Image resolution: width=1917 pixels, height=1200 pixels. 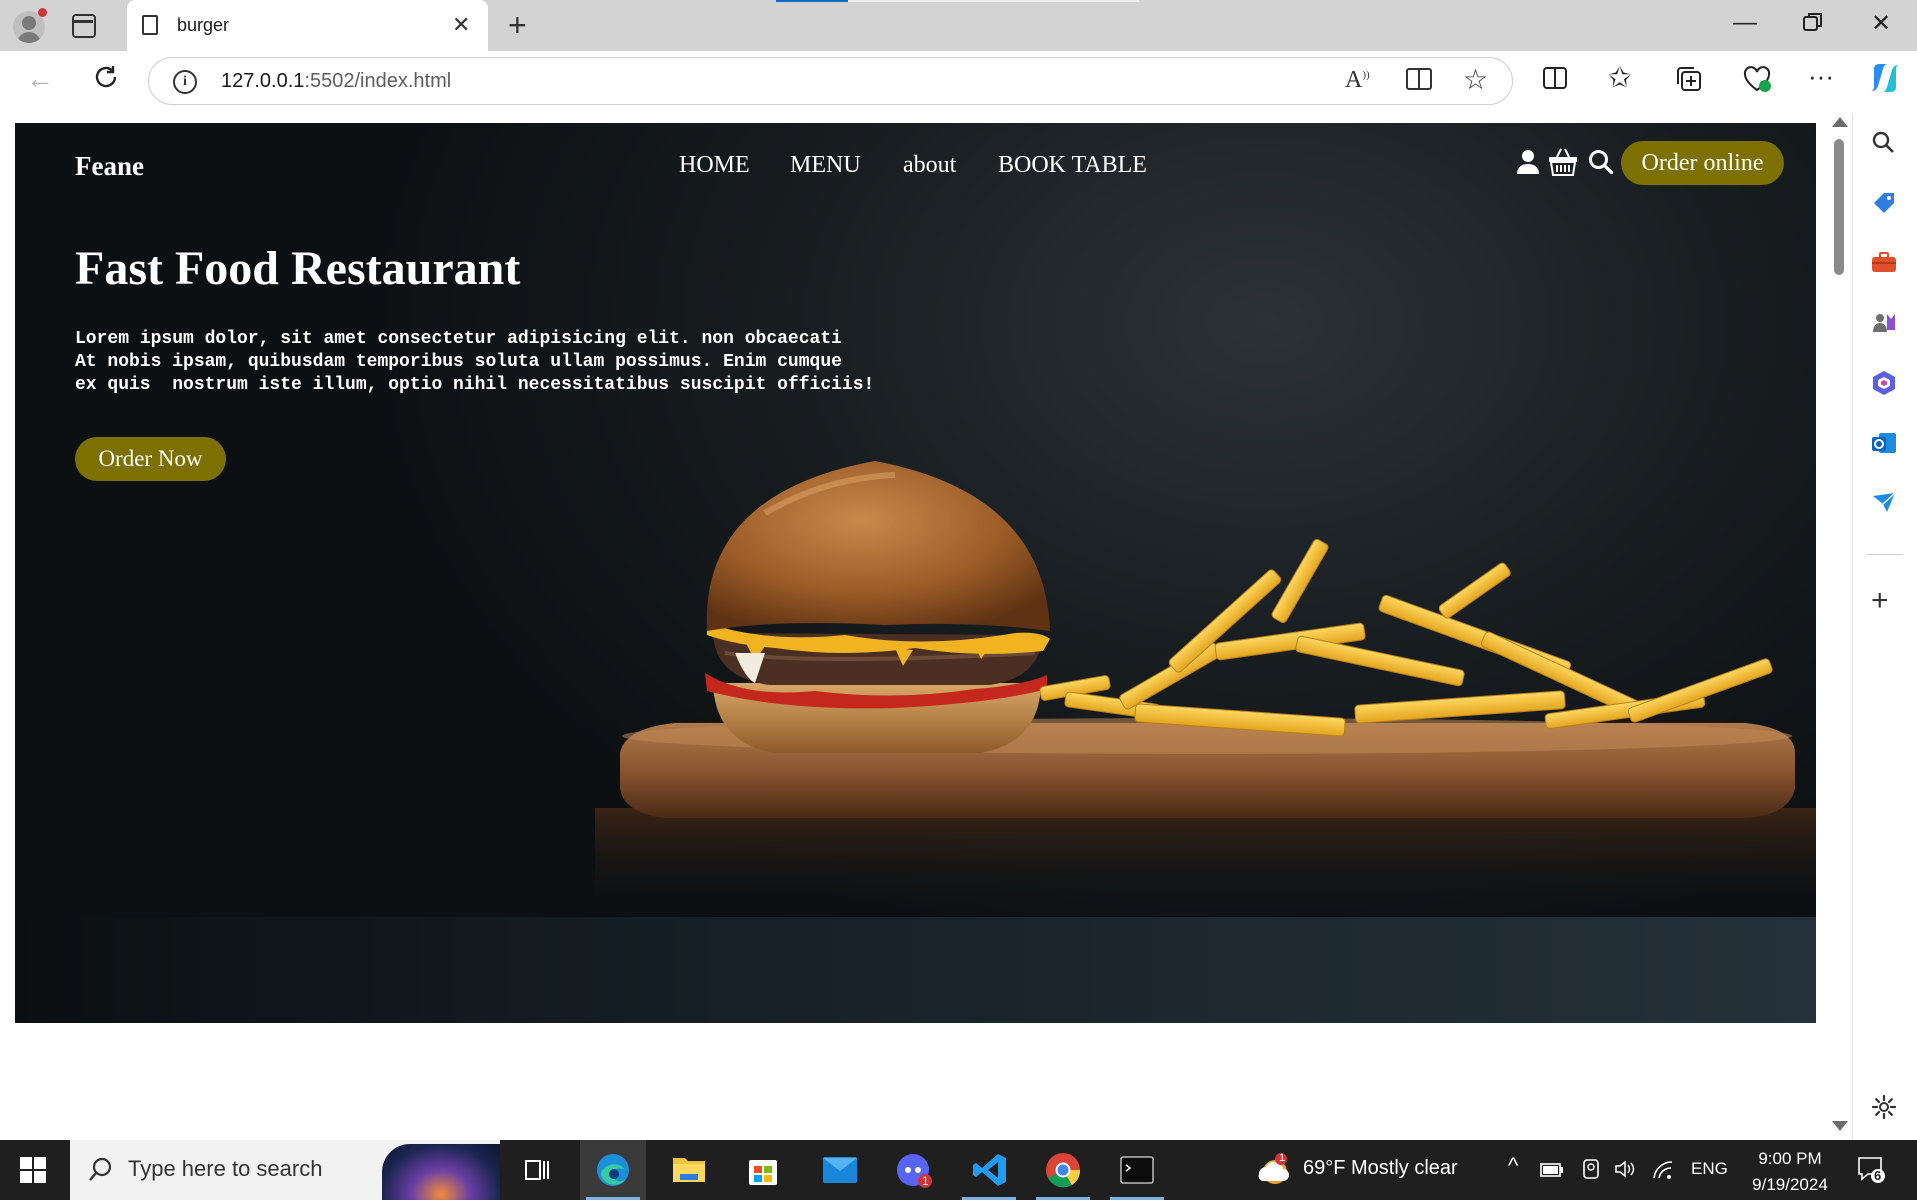 What do you see at coordinates (613, 1170) in the screenshot?
I see `taskbar-edge-icon` at bounding box center [613, 1170].